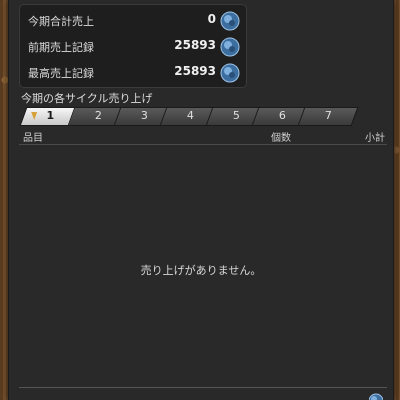  I want to click on summary-label: 今期合計売上, so click(61, 21).